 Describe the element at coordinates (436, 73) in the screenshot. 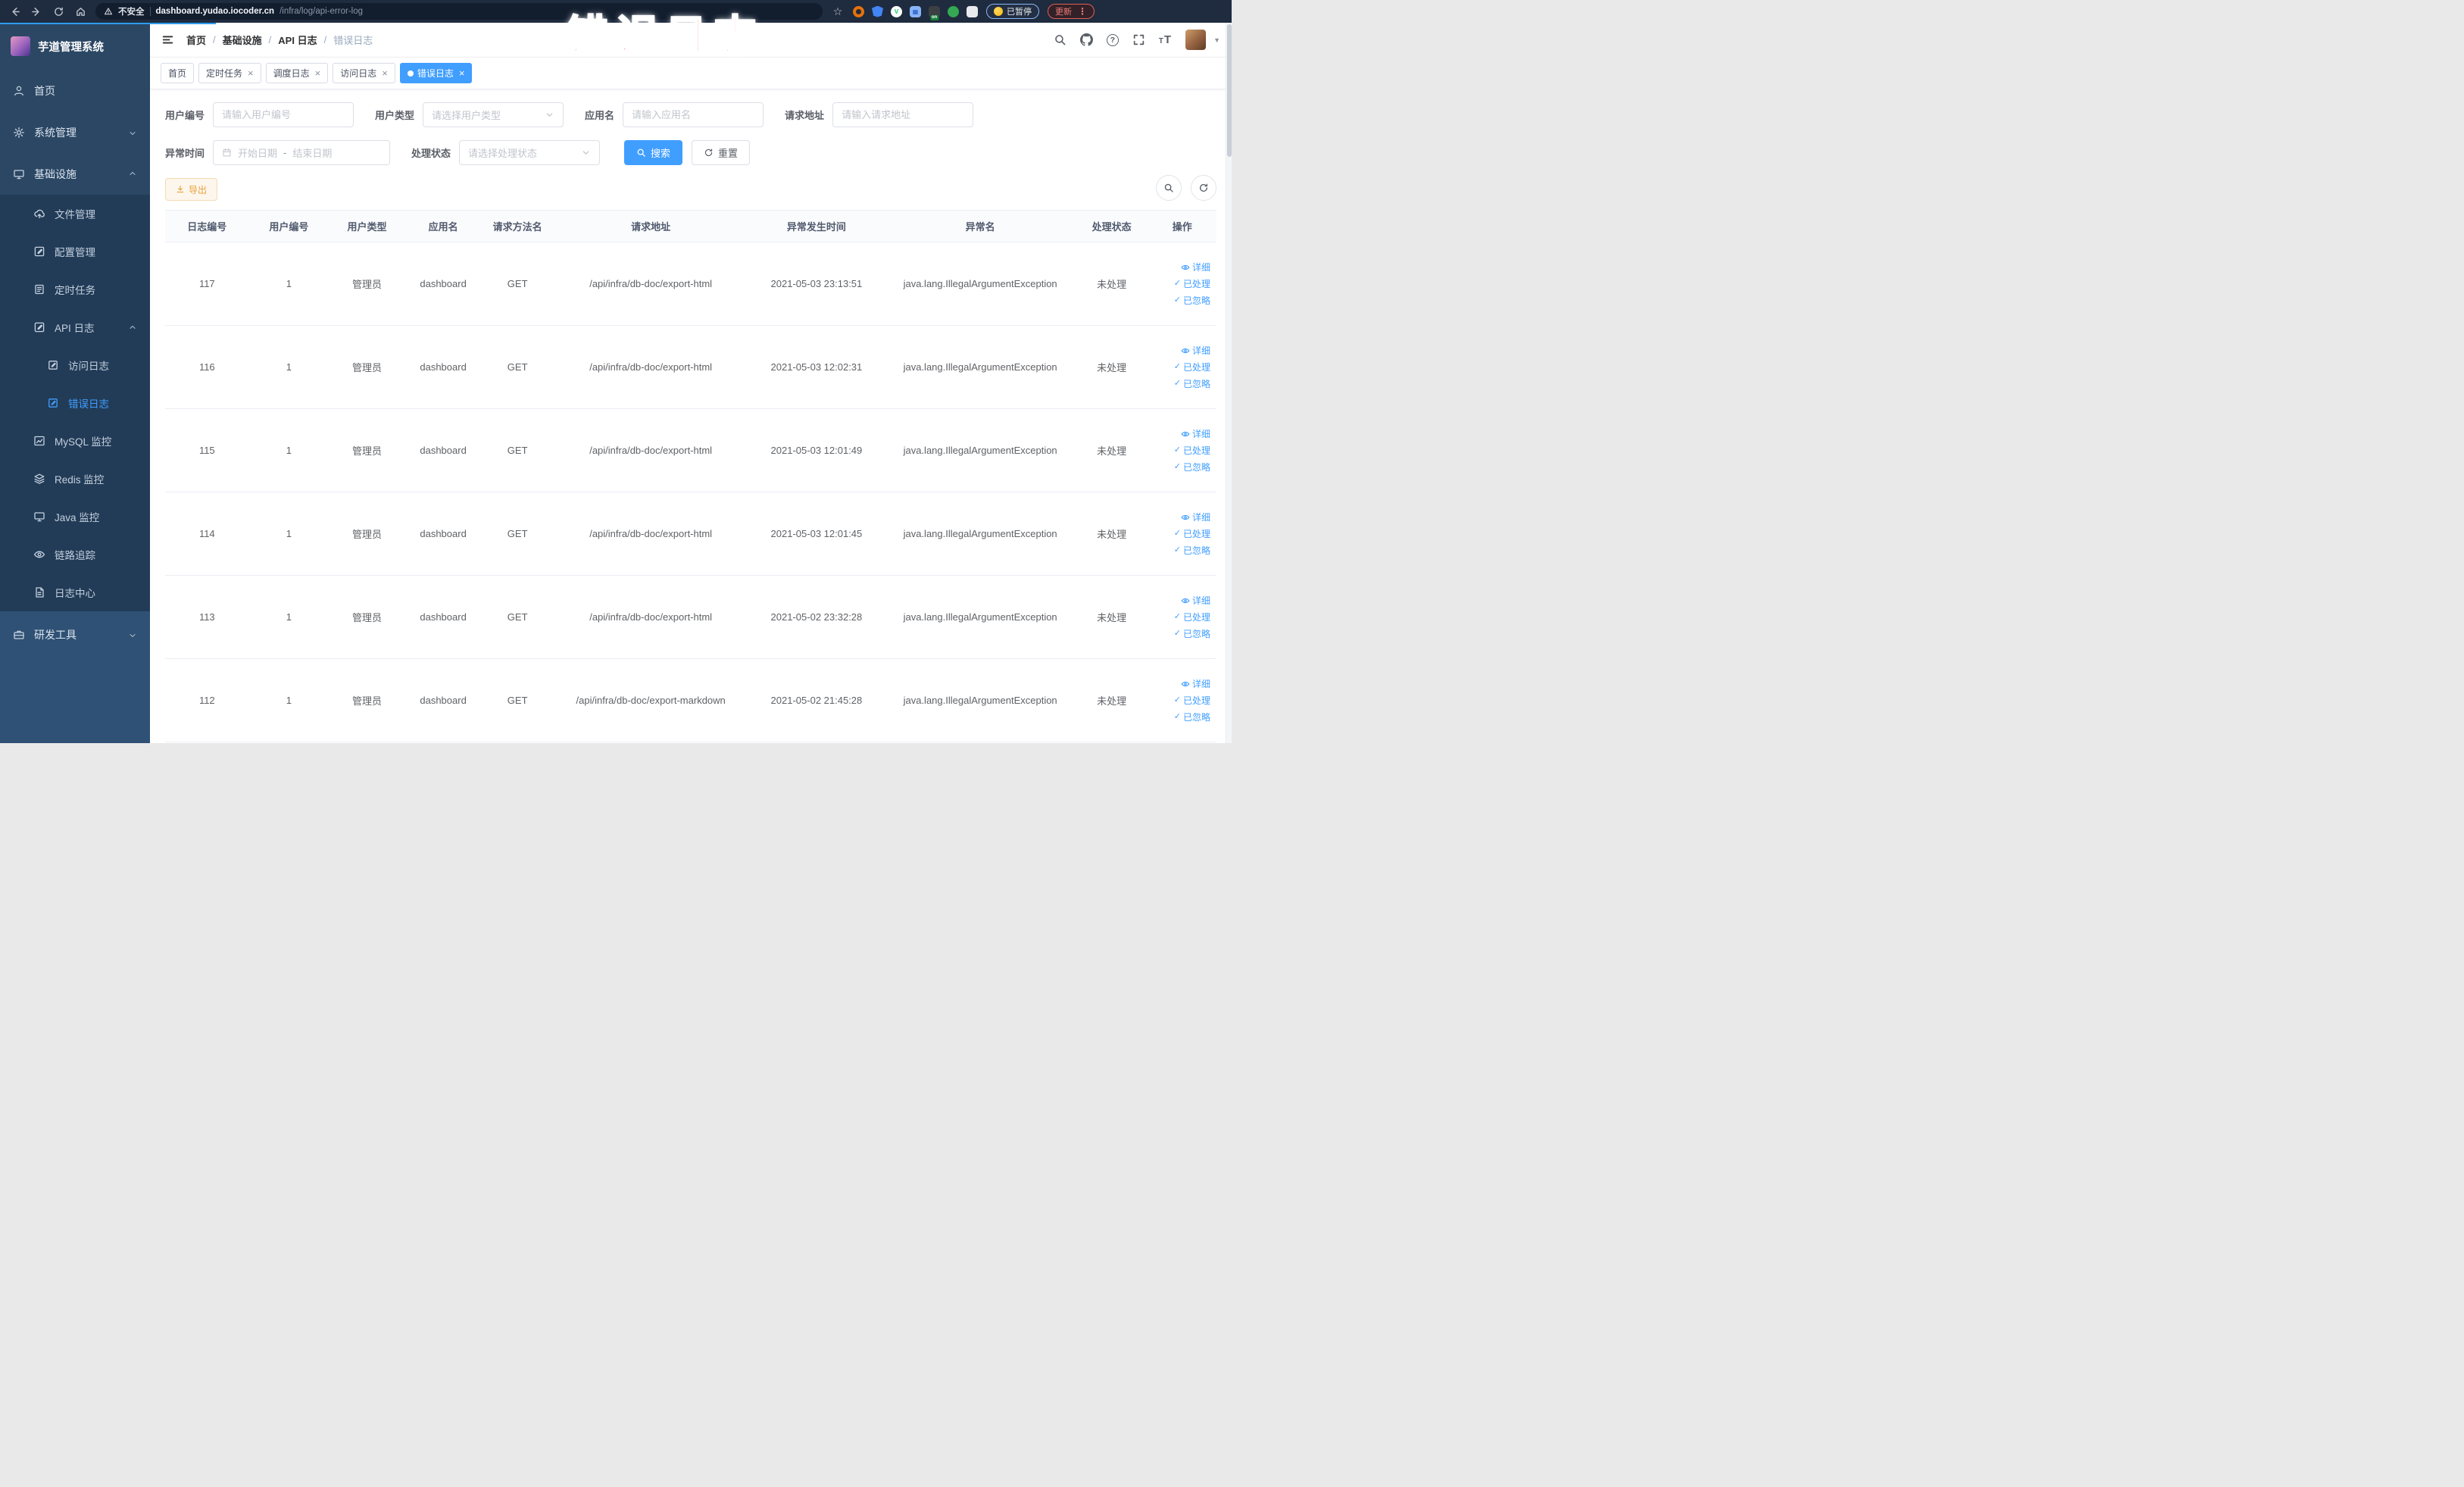

I see `tab-错误日志: 错误日志 ×` at that location.